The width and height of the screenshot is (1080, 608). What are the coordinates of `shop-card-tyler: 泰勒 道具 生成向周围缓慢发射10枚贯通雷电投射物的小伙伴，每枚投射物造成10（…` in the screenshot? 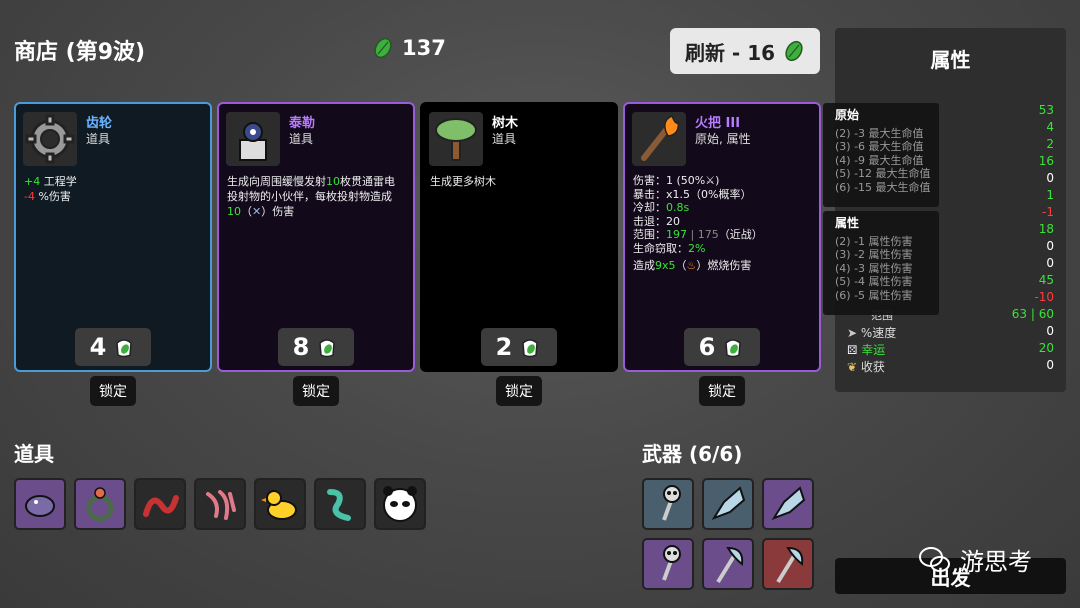 It's located at (316, 237).